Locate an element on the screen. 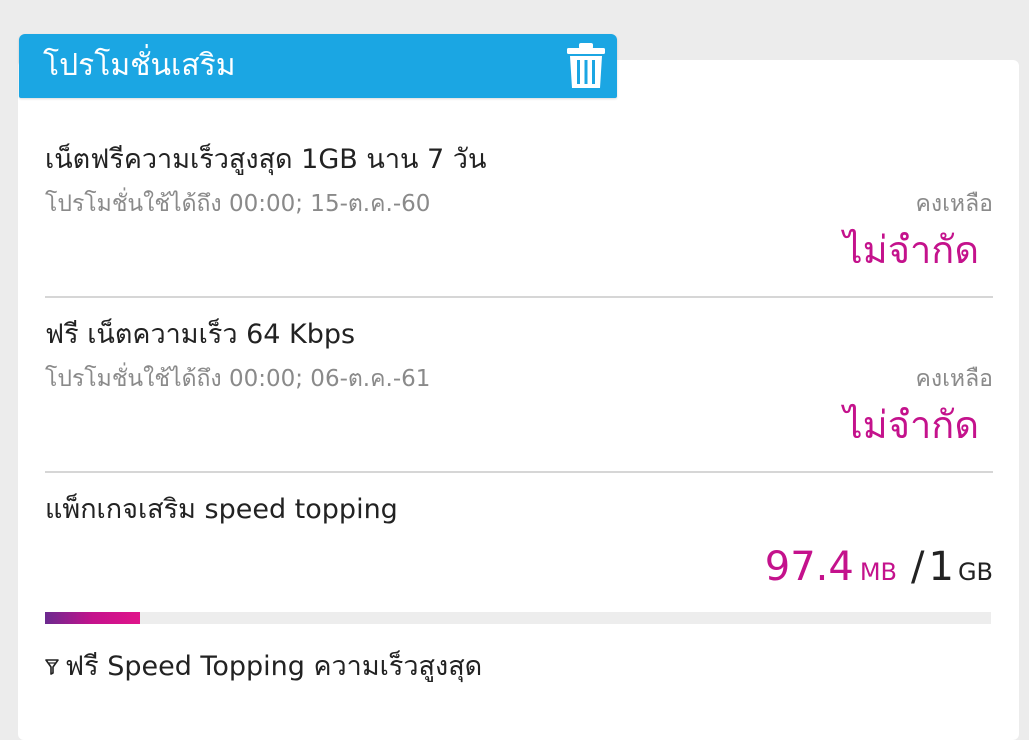 The image size is (1029, 740). used-unit: MB is located at coordinates (878, 572).